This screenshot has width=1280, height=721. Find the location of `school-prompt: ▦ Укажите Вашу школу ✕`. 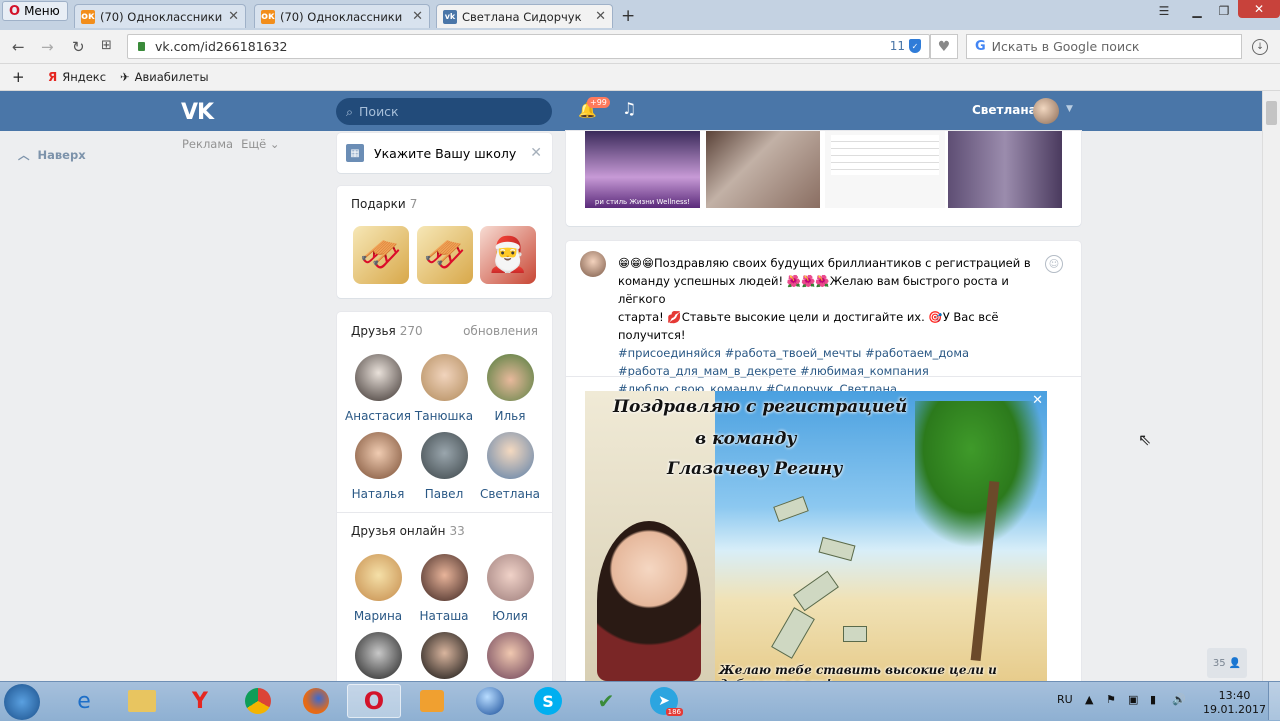

school-prompt: ▦ Укажите Вашу школу ✕ is located at coordinates (444, 153).